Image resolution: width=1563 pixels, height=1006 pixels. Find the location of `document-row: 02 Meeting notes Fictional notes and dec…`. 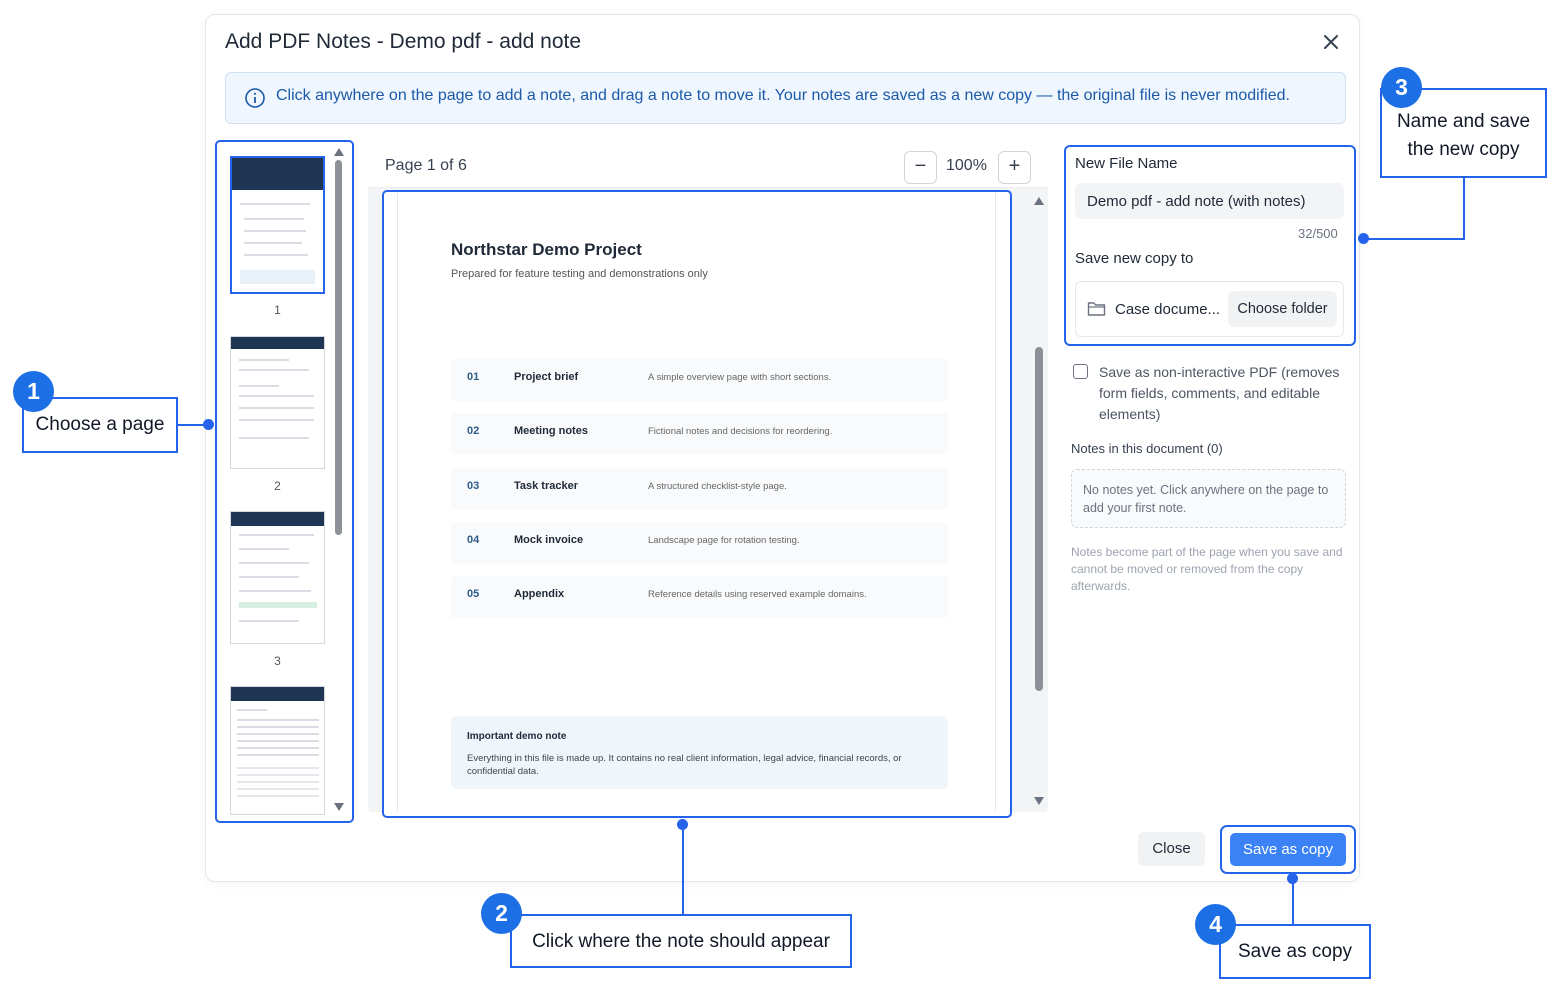

document-row: 02 Meeting notes Fictional notes and dec… is located at coordinates (699, 434).